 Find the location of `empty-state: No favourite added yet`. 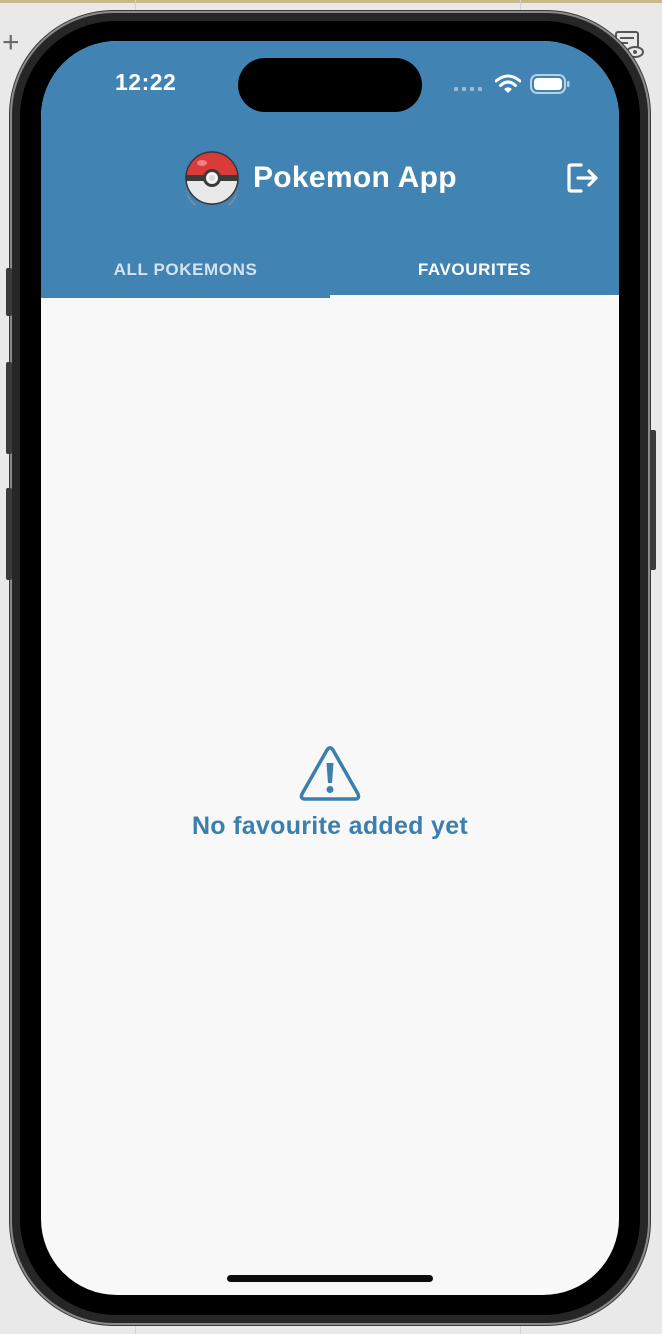

empty-state: No favourite added yet is located at coordinates (330, 793).